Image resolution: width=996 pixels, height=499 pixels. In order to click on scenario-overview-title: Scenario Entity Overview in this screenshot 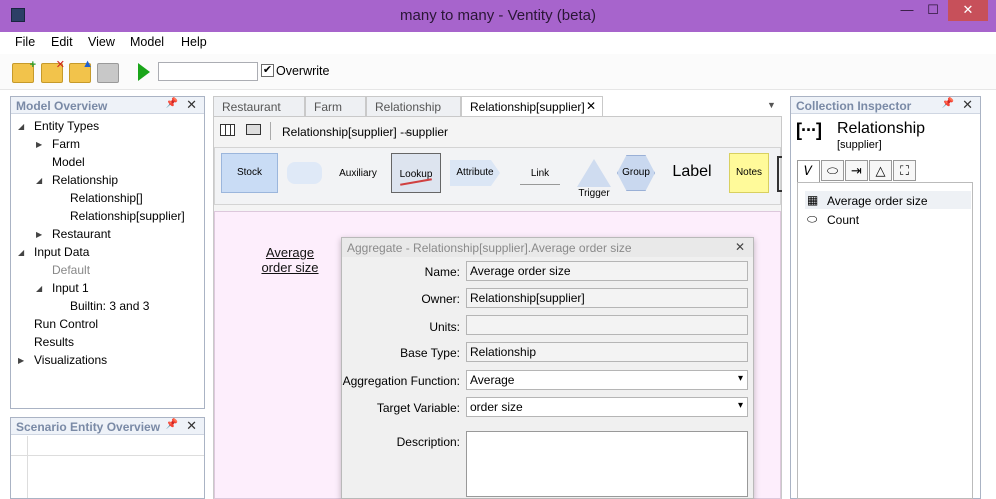, I will do `click(88, 427)`.